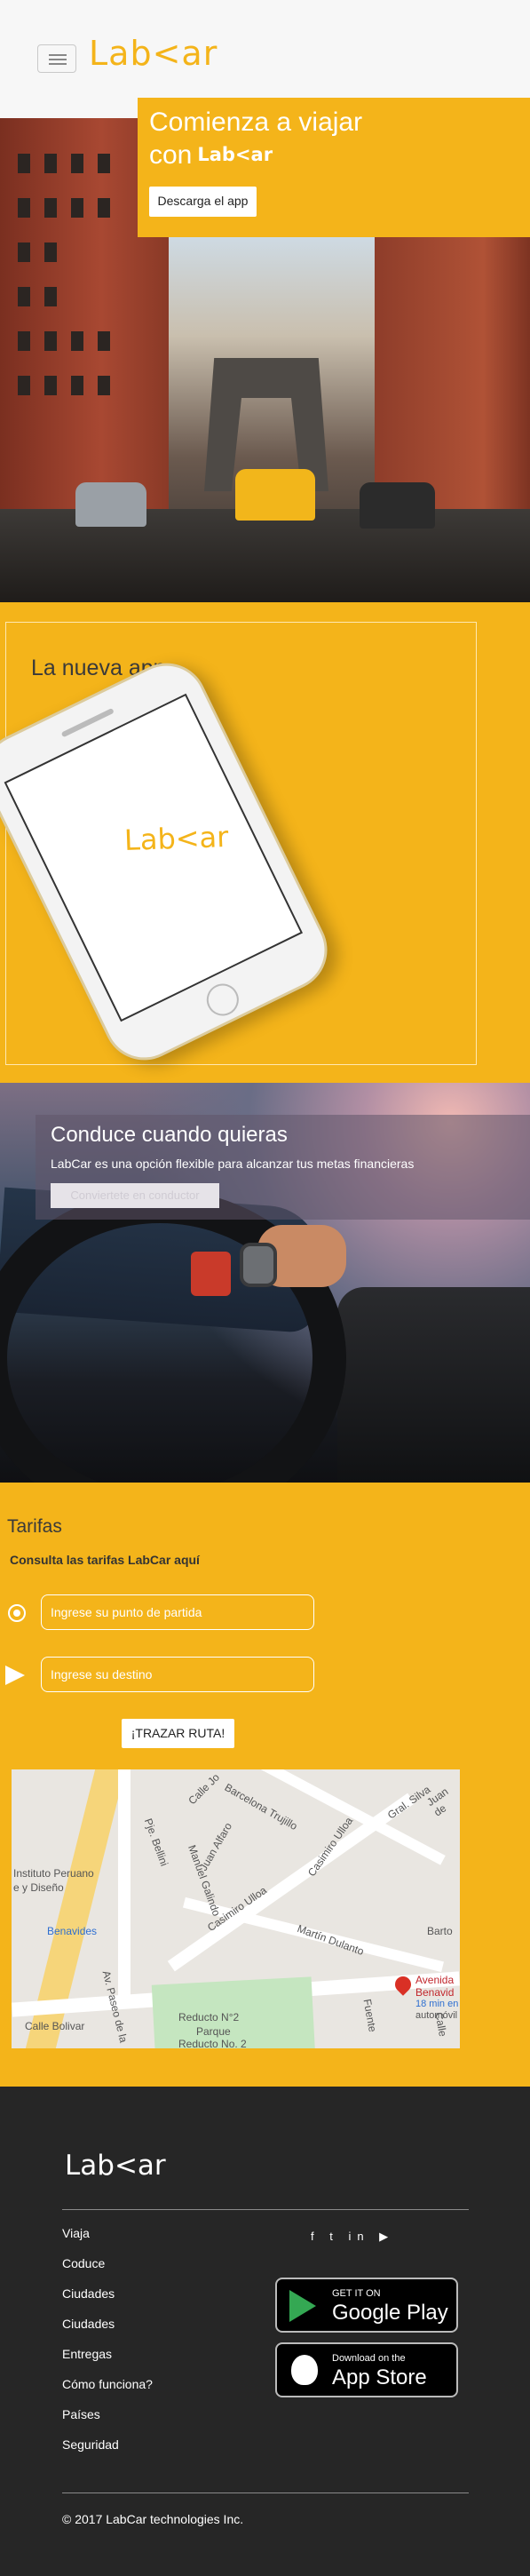 This screenshot has width=530, height=2576. I want to click on tarifas-subtitle: Consulta las tarifas LabCar aquí, so click(105, 1560).